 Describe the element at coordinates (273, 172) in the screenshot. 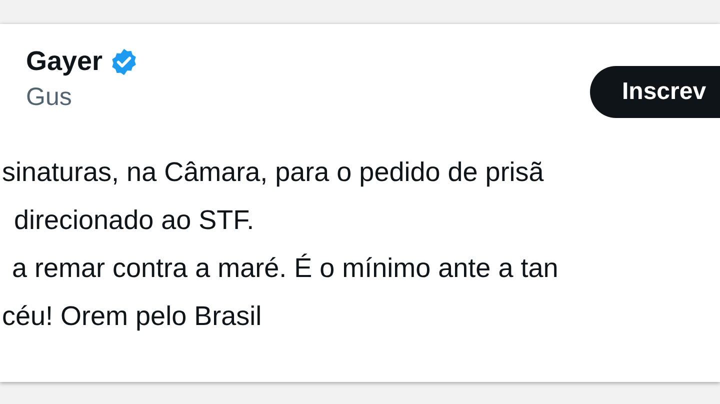

I see `post-text-line: sinaturas, na Câmara, para o pedido de prisã` at that location.